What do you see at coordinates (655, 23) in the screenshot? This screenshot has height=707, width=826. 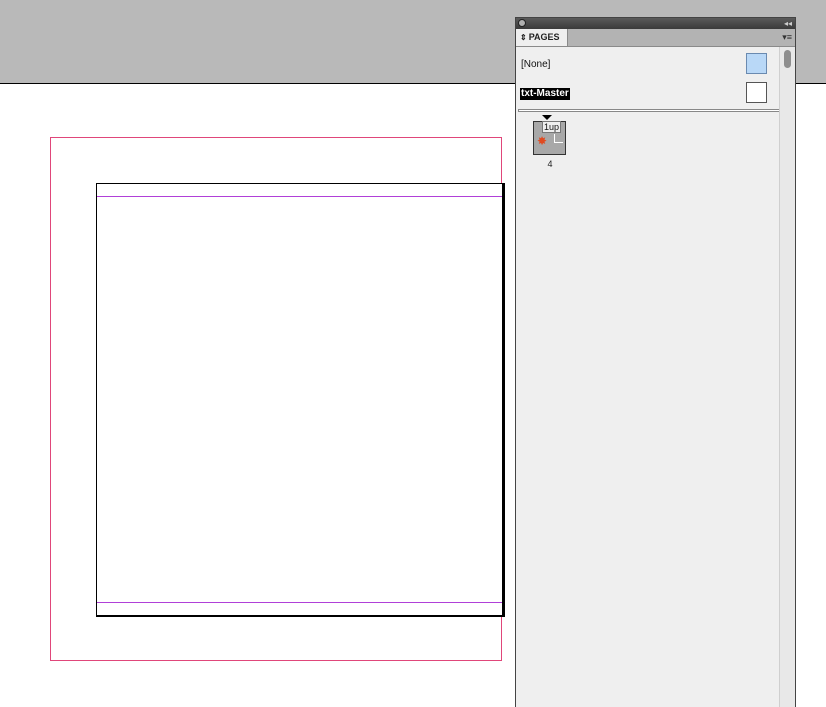 I see `panel-titlebar: ◂◂` at bounding box center [655, 23].